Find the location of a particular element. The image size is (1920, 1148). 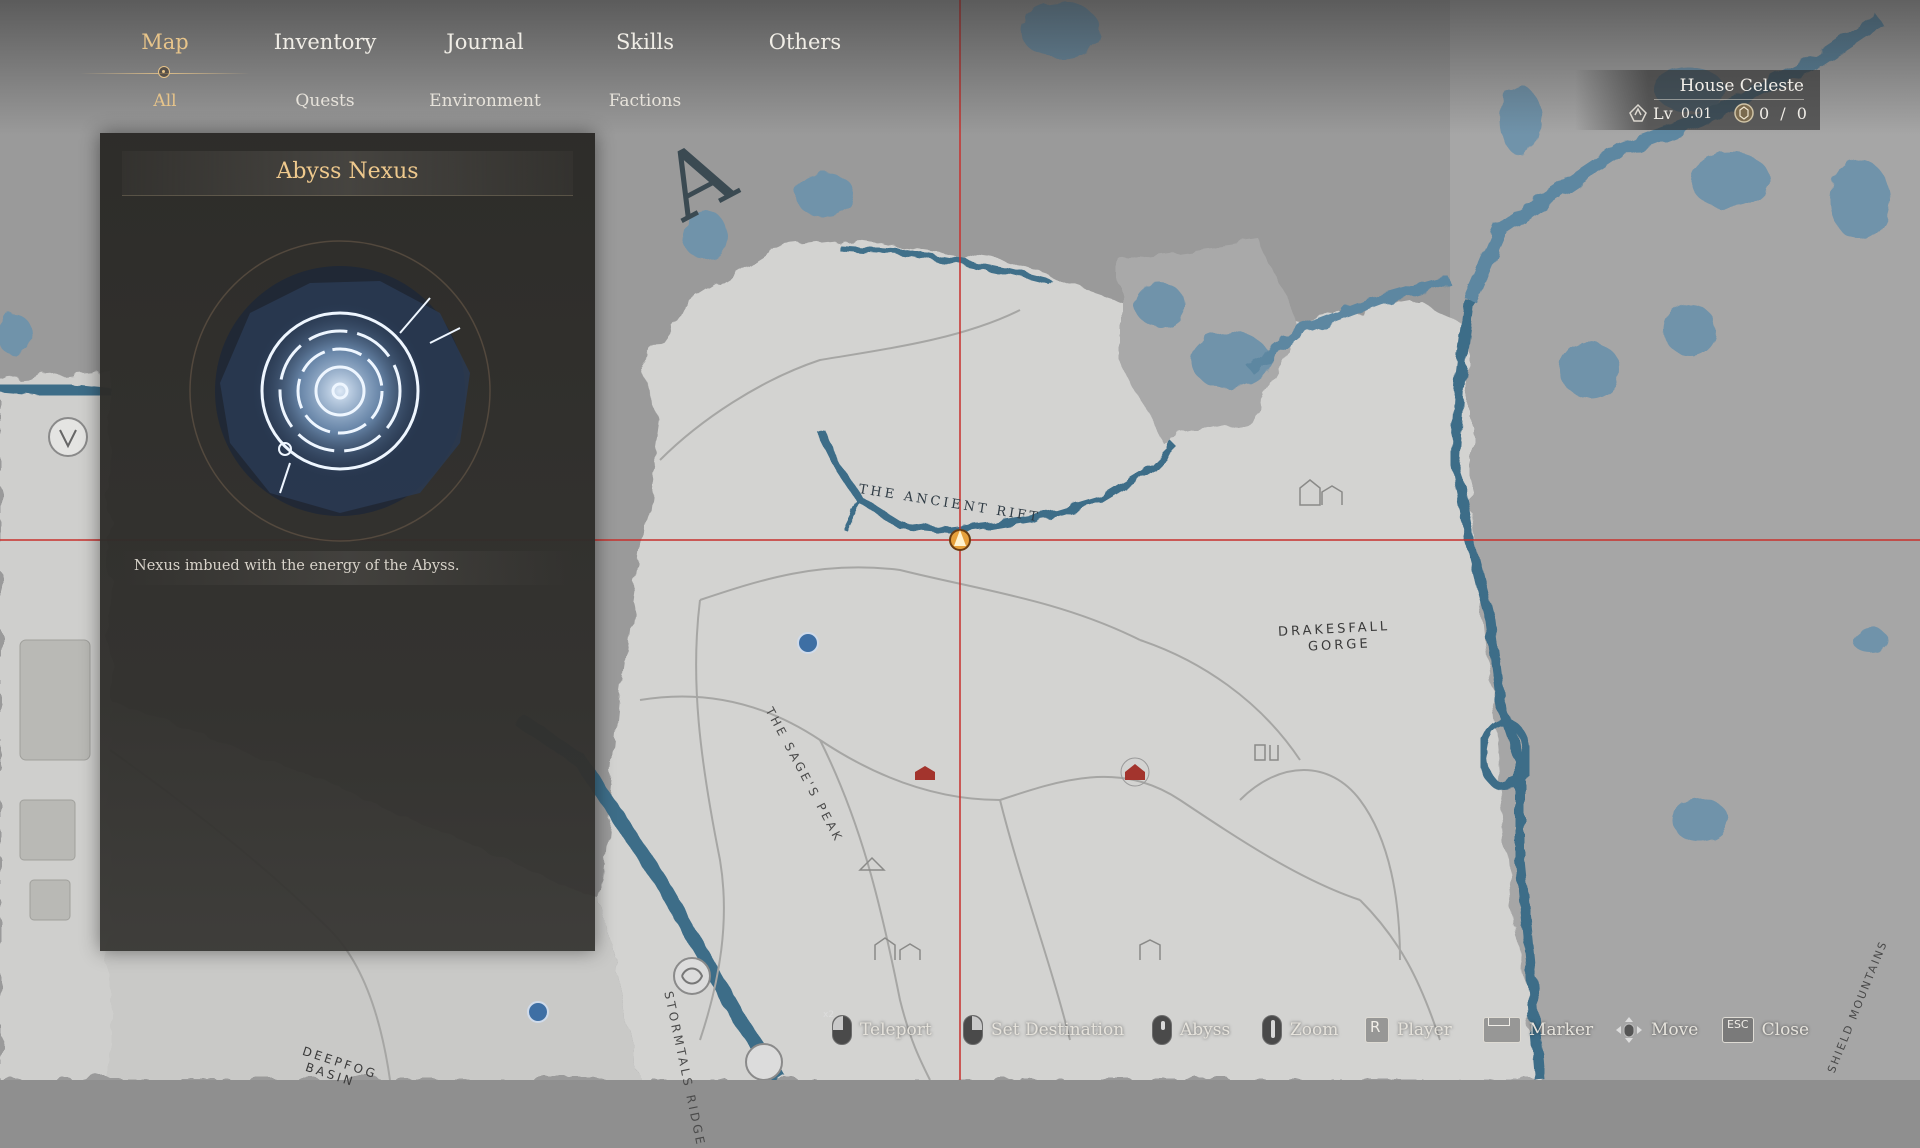

control-marker: Marker is located at coordinates (1538, 1030).